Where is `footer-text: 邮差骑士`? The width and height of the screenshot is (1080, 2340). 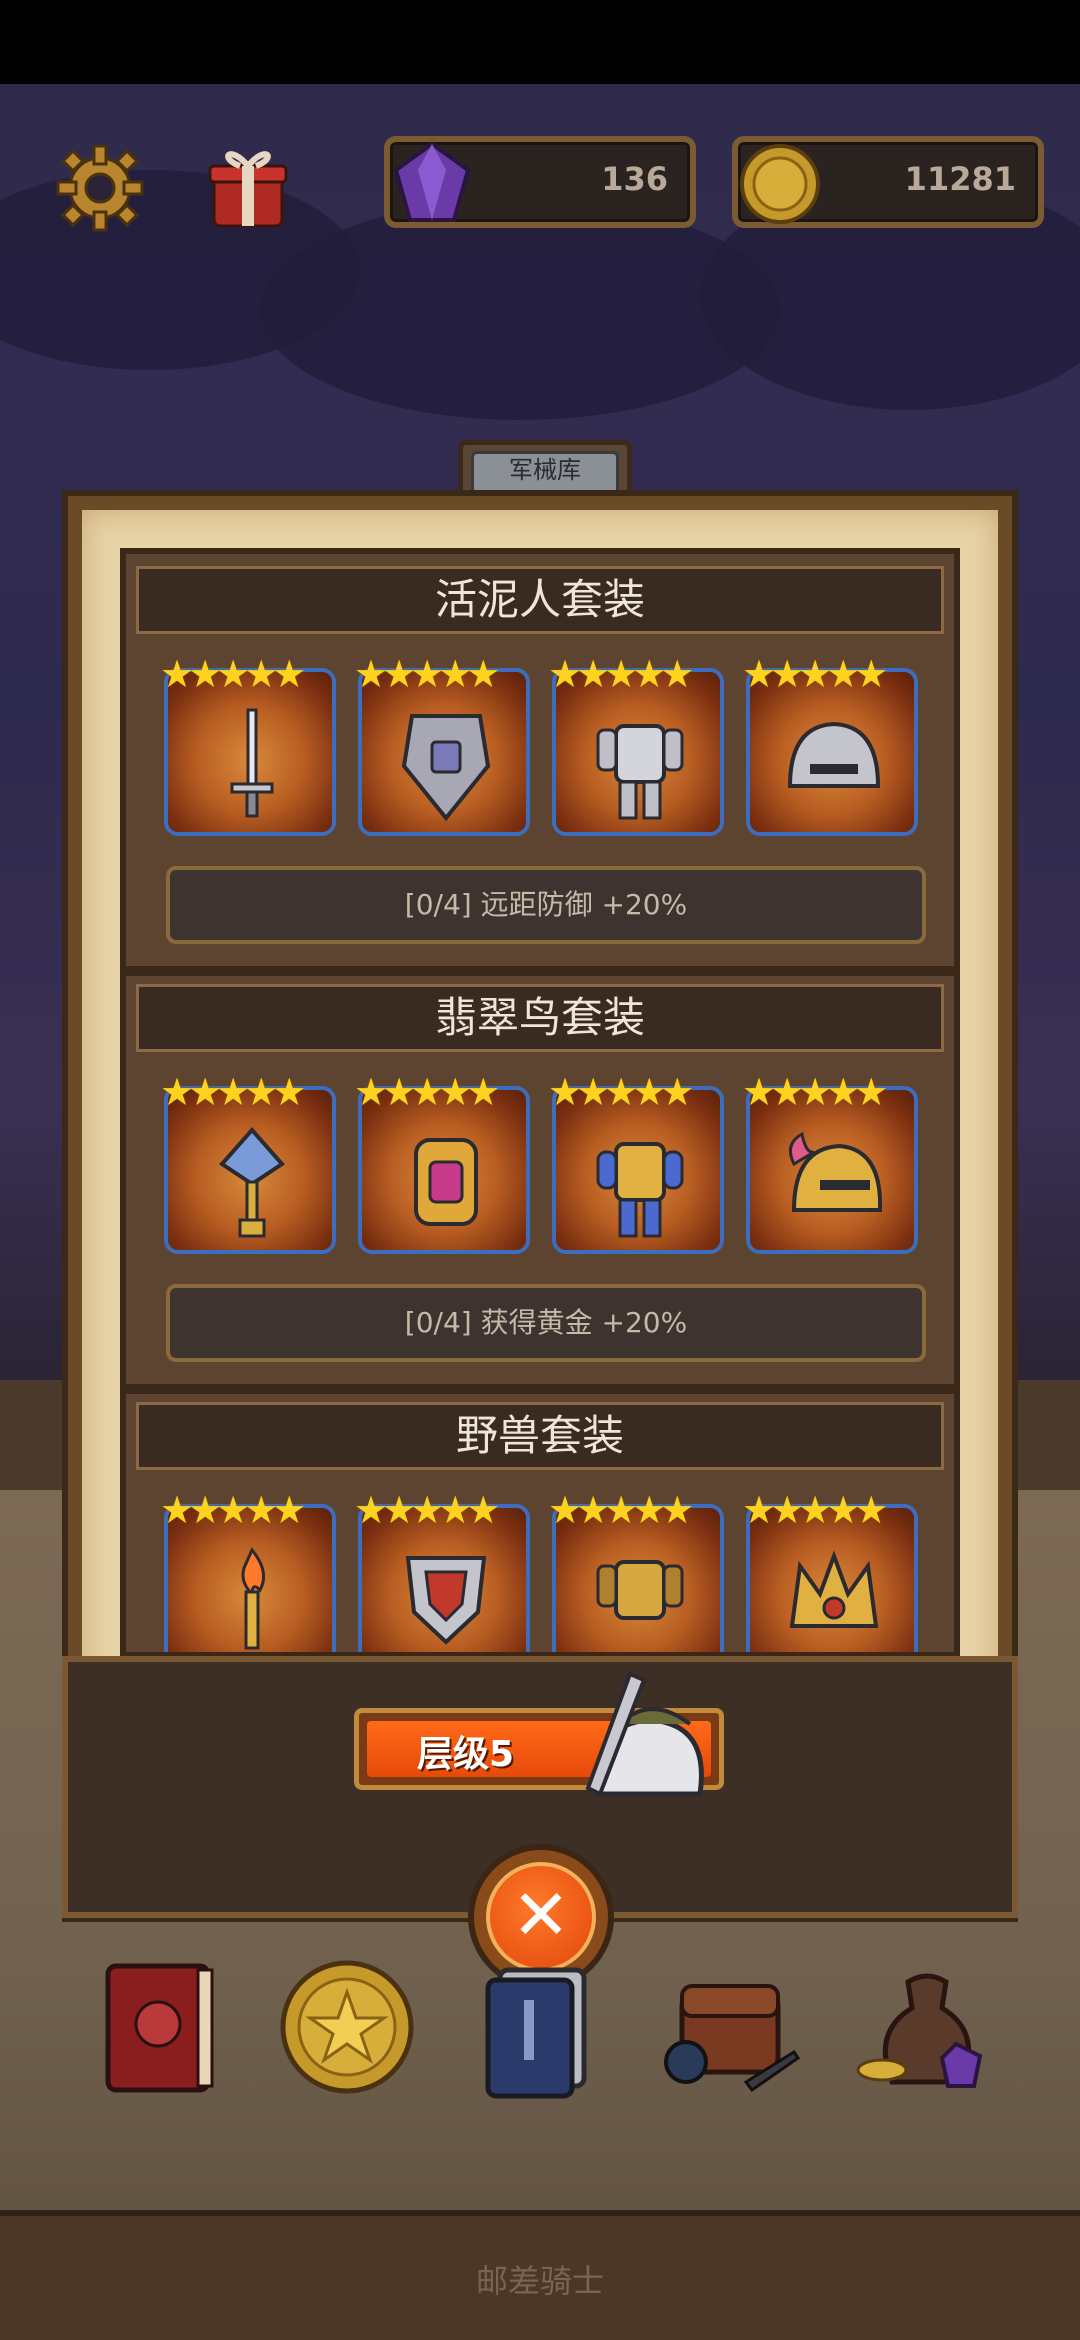 footer-text: 邮差骑士 is located at coordinates (539, 2281).